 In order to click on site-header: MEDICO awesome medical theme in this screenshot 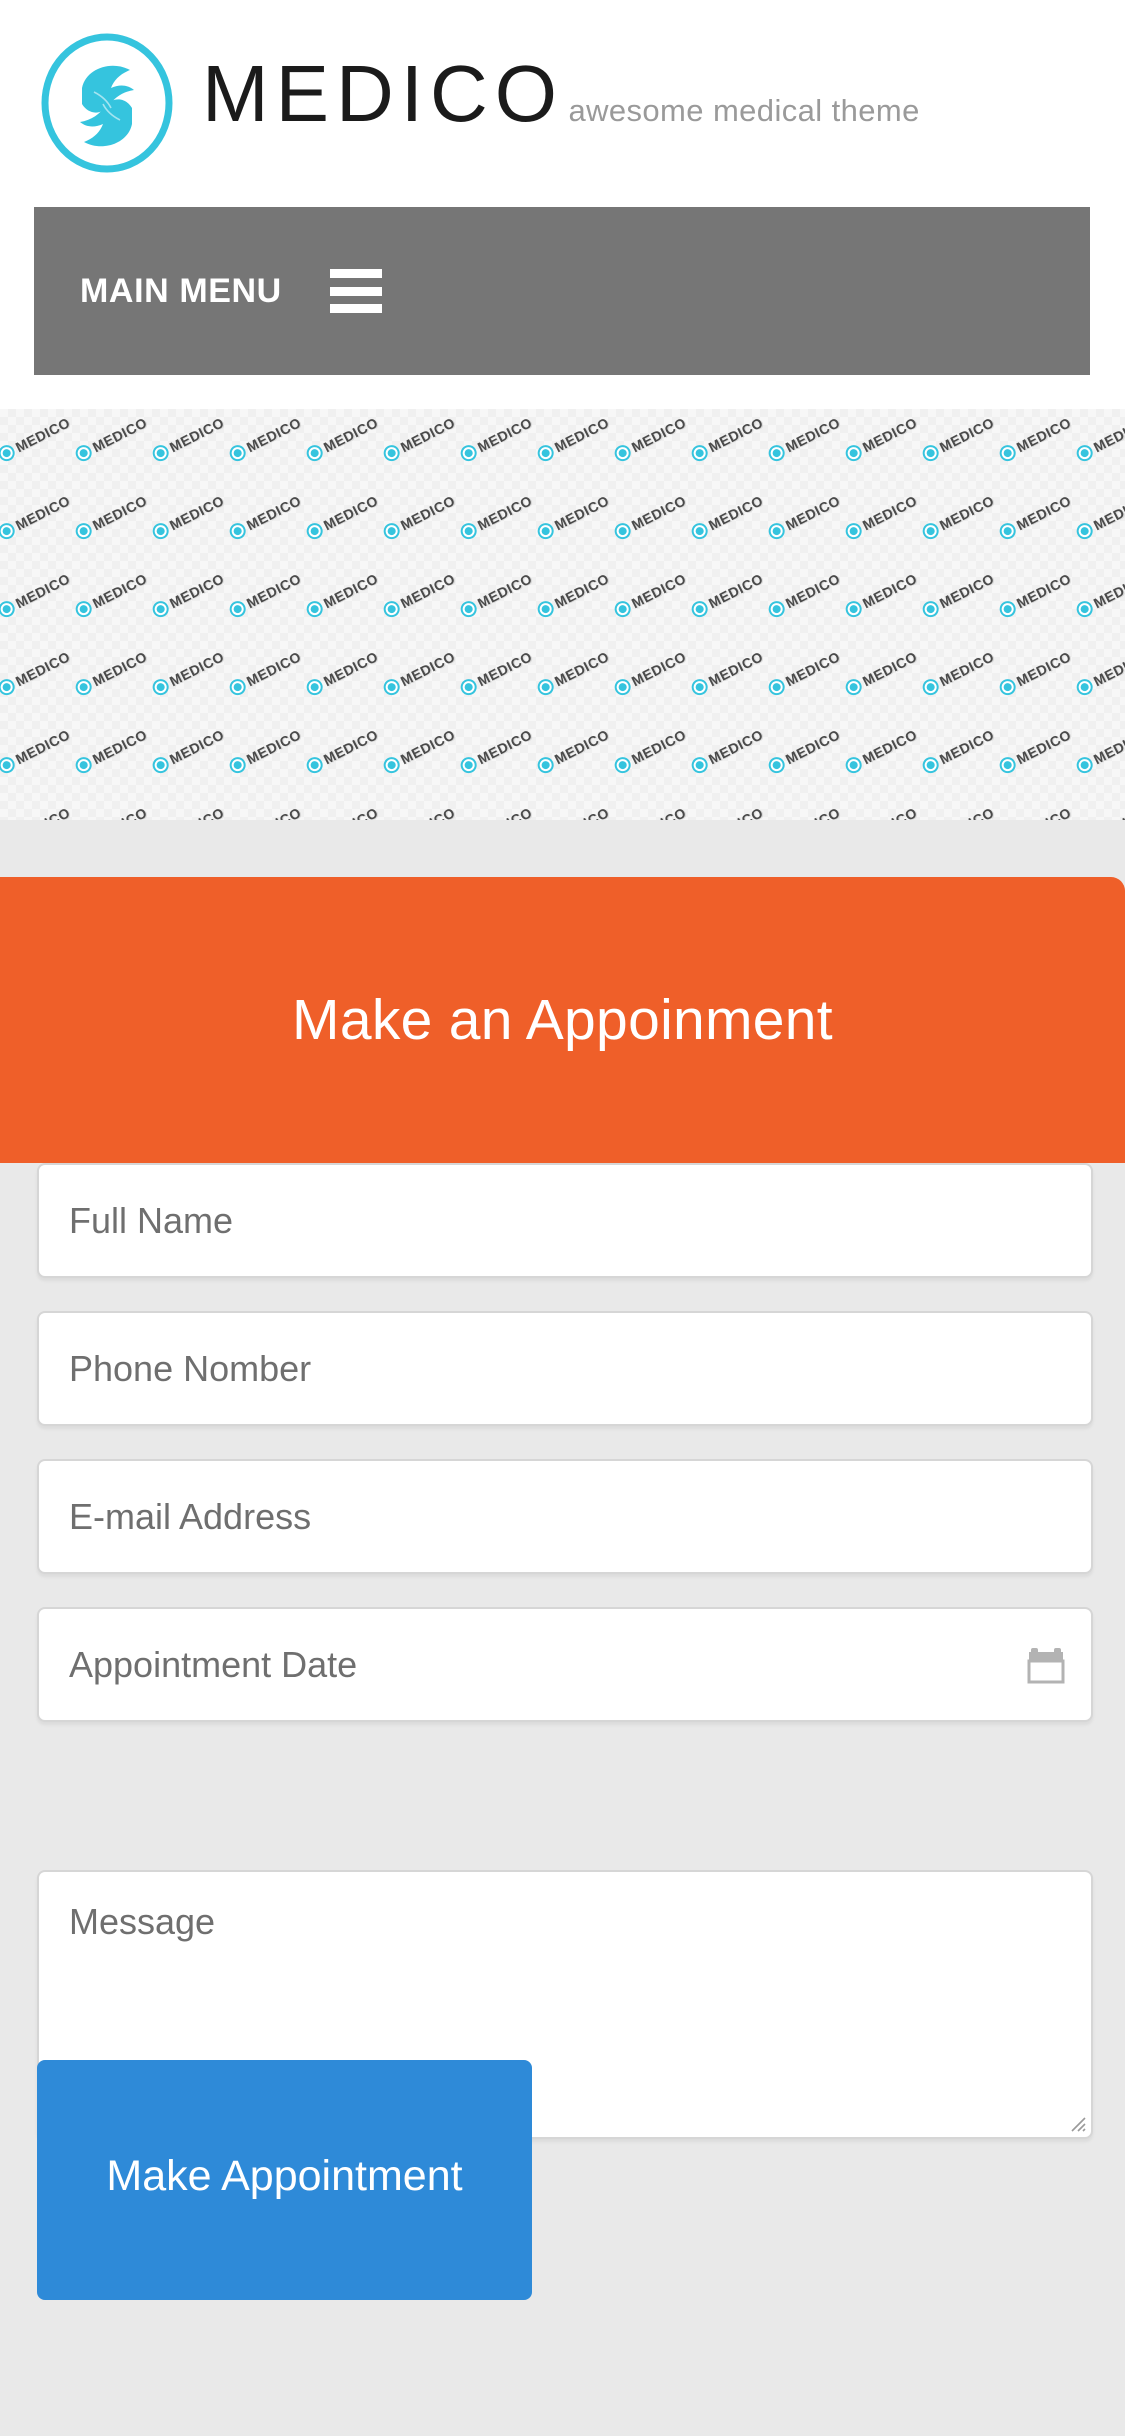, I will do `click(562, 104)`.